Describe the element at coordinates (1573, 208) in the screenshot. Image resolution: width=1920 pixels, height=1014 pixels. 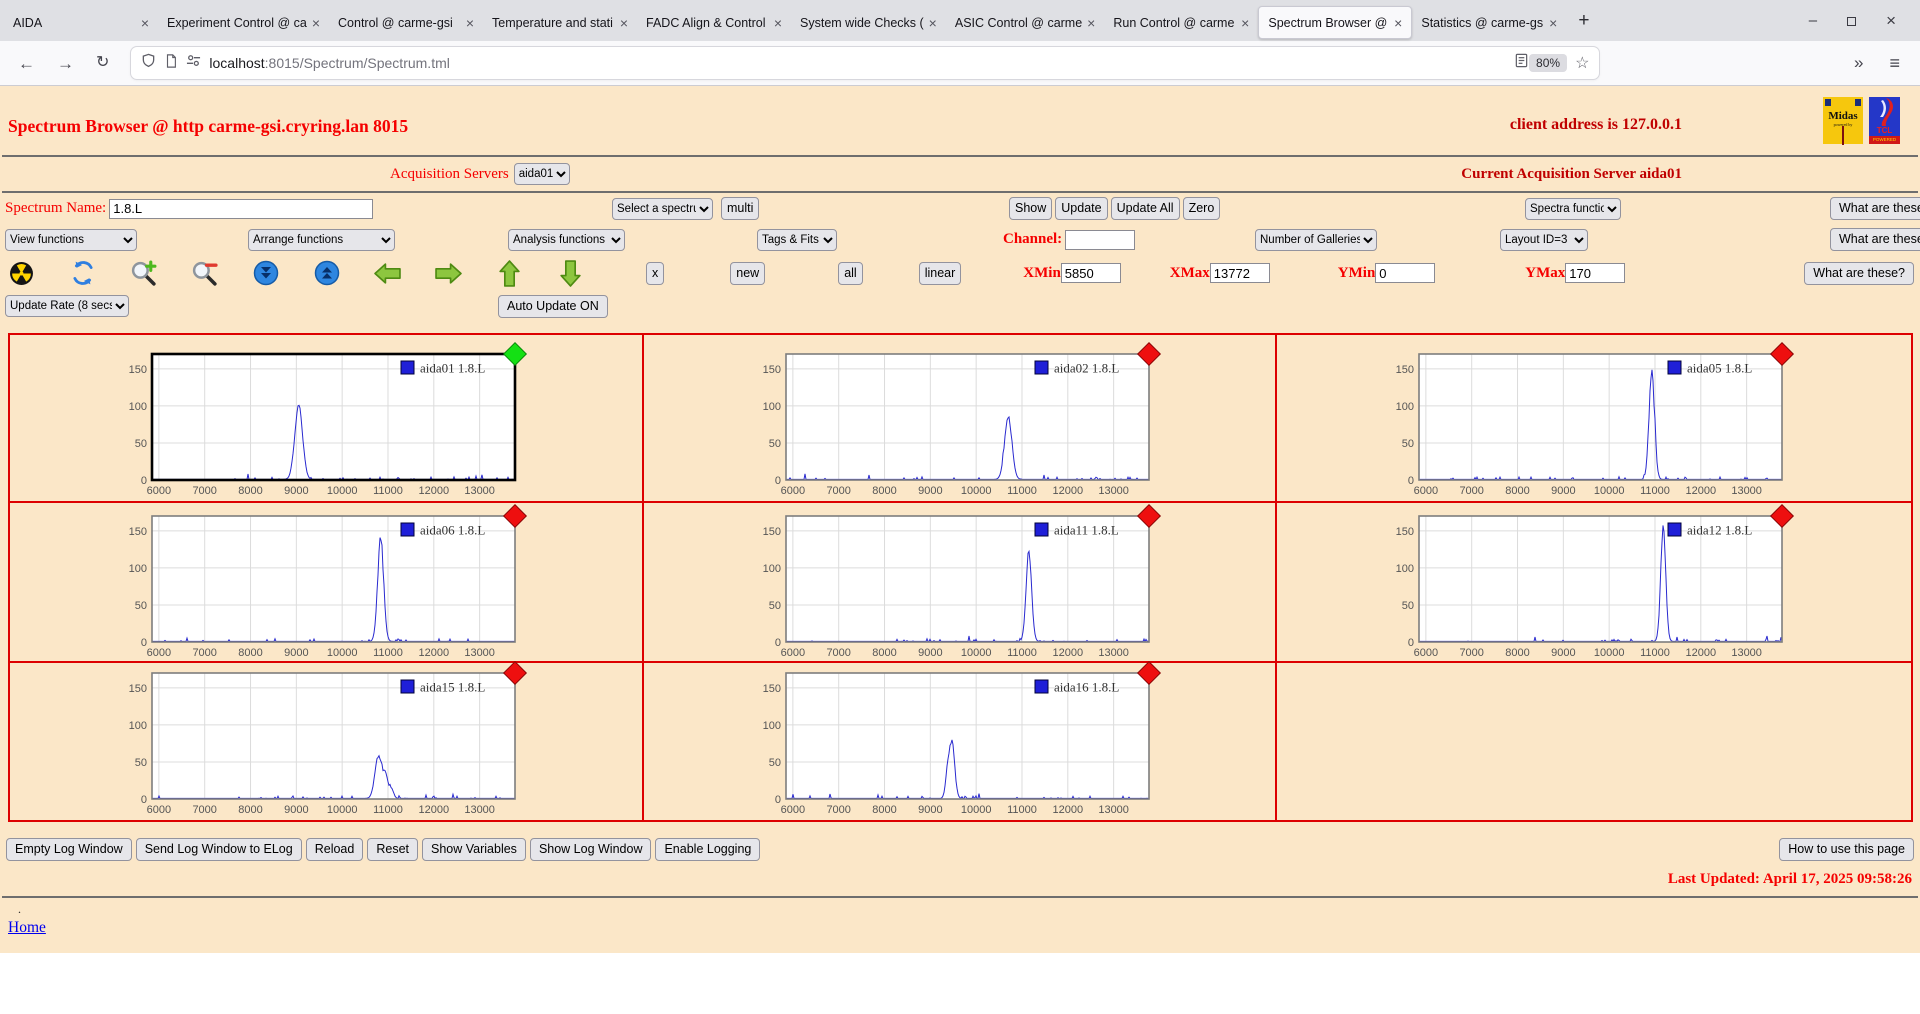
I see `spectra-functions-select: Spectra functions` at that location.